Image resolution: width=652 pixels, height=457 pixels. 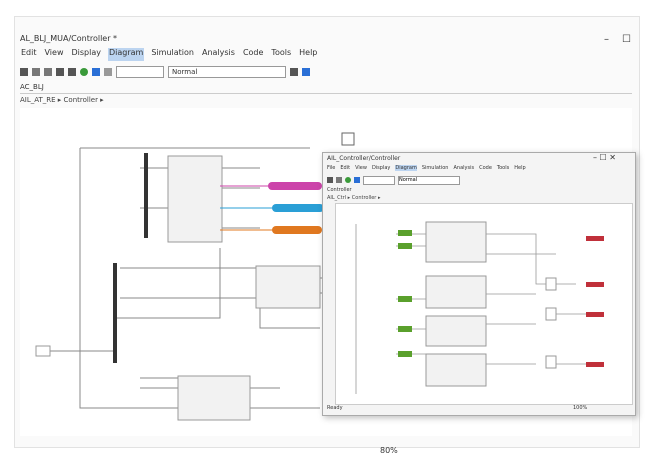 I want to click on model-tab: AC_BLJ, so click(x=32, y=87).